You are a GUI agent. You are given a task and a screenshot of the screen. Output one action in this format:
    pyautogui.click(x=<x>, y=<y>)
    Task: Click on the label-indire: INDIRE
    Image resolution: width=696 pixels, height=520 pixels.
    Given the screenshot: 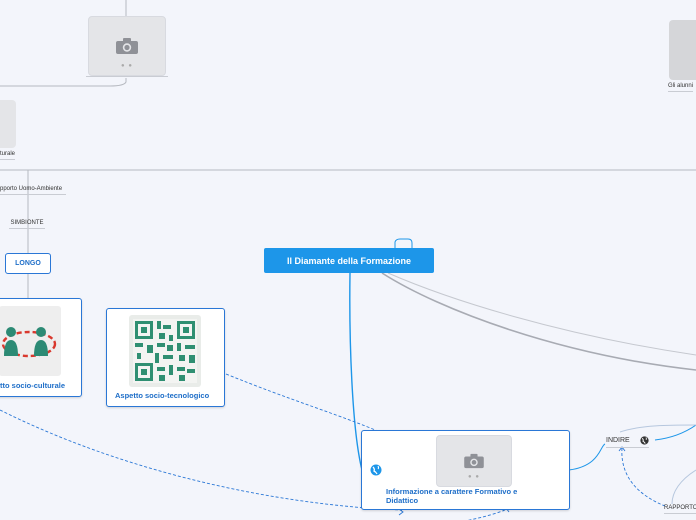 What is the action you would take?
    pyautogui.click(x=627, y=442)
    